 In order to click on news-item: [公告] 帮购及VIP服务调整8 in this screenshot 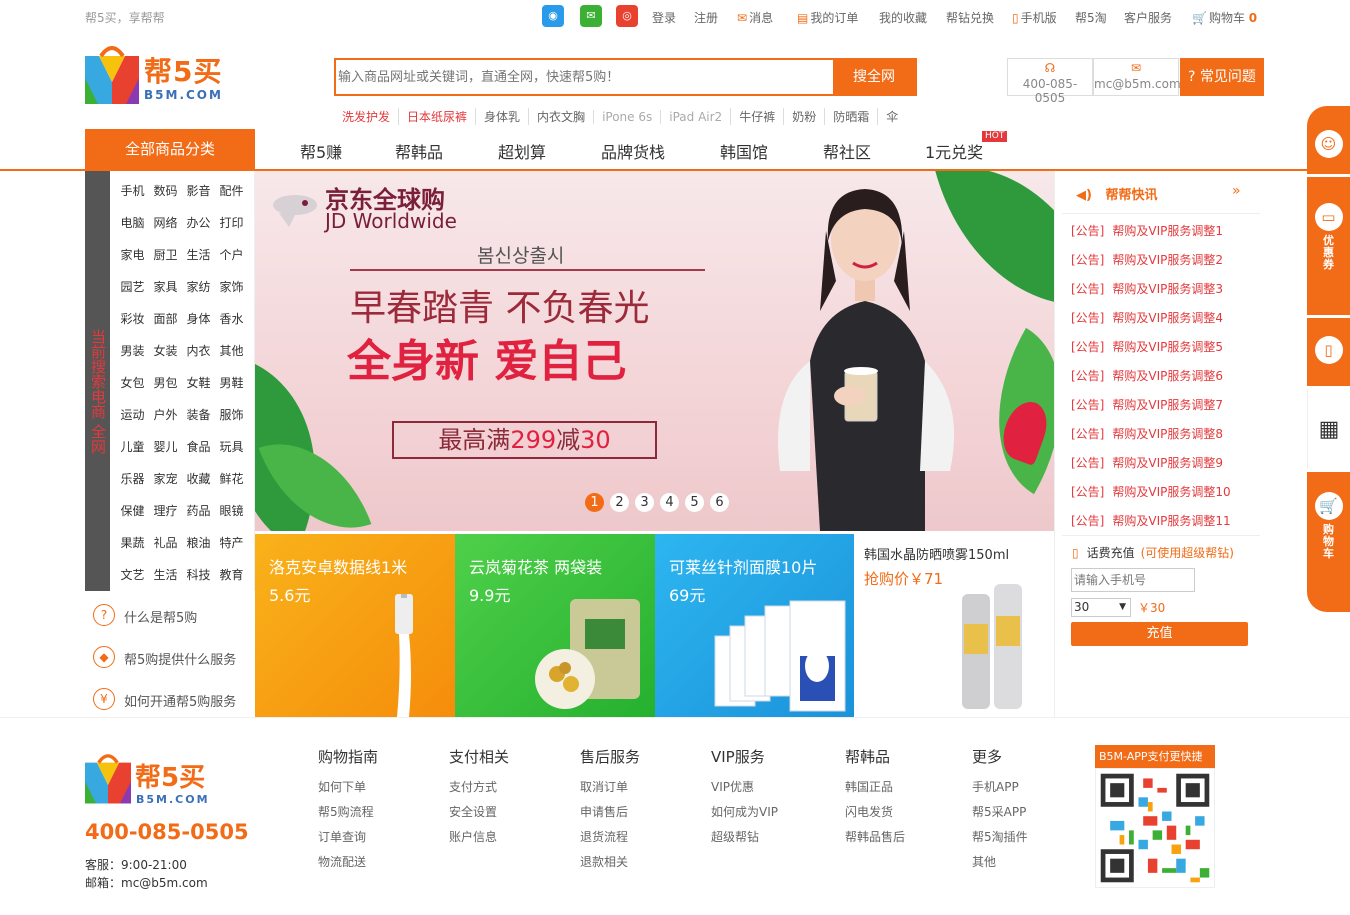, I will do `click(1147, 433)`.